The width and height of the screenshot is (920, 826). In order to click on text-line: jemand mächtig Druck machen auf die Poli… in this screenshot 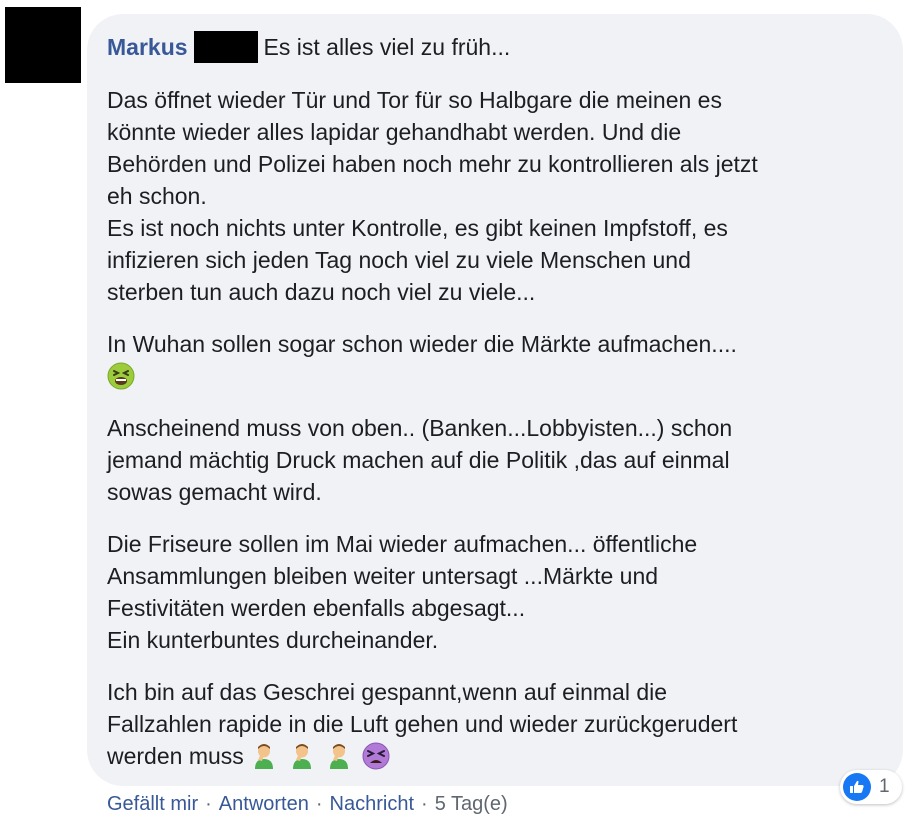, I will do `click(418, 460)`.